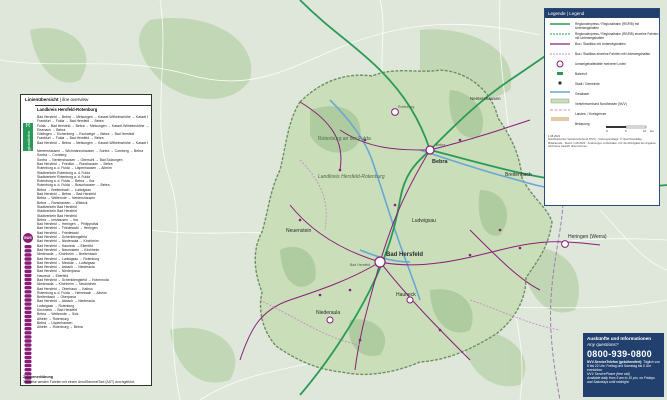 This screenshot has height=400, width=667. Describe the element at coordinates (582, 94) in the screenshot. I see `legend-row: Gewässer` at that location.